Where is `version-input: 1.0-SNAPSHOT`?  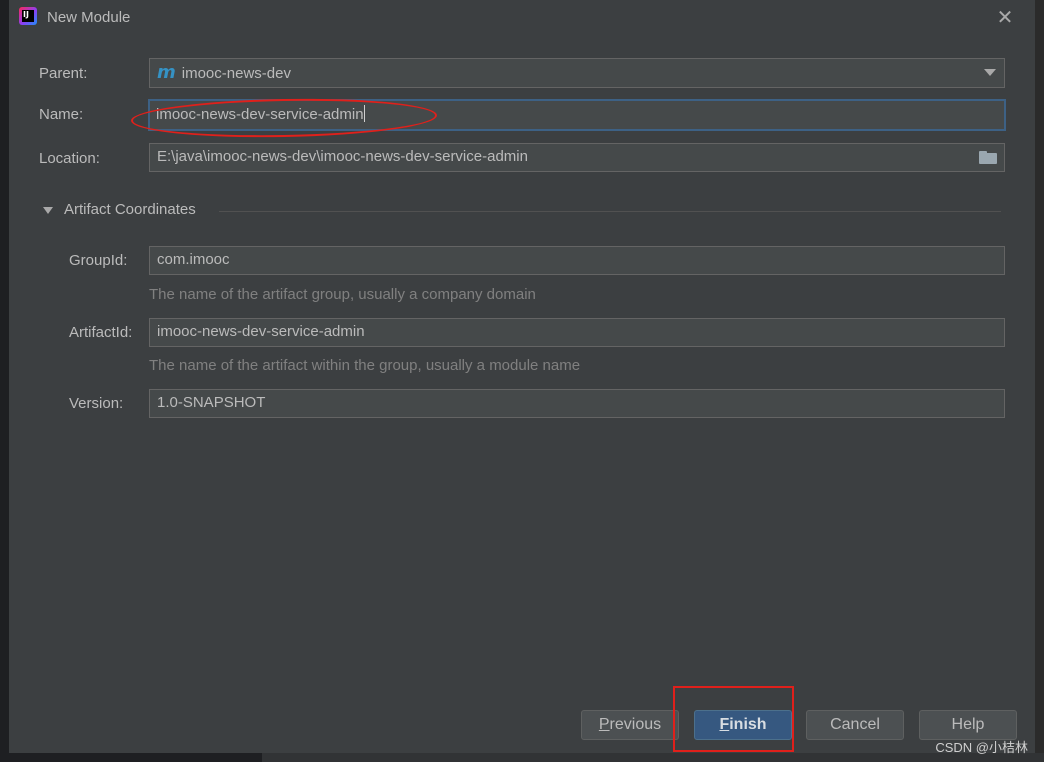
version-input: 1.0-SNAPSHOT is located at coordinates (577, 403).